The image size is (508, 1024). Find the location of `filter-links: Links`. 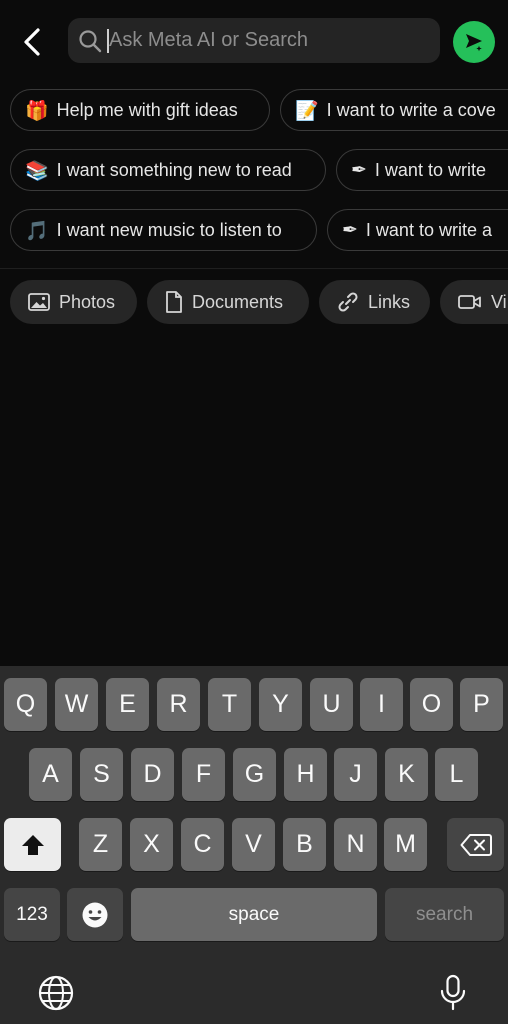

filter-links: Links is located at coordinates (374, 302).